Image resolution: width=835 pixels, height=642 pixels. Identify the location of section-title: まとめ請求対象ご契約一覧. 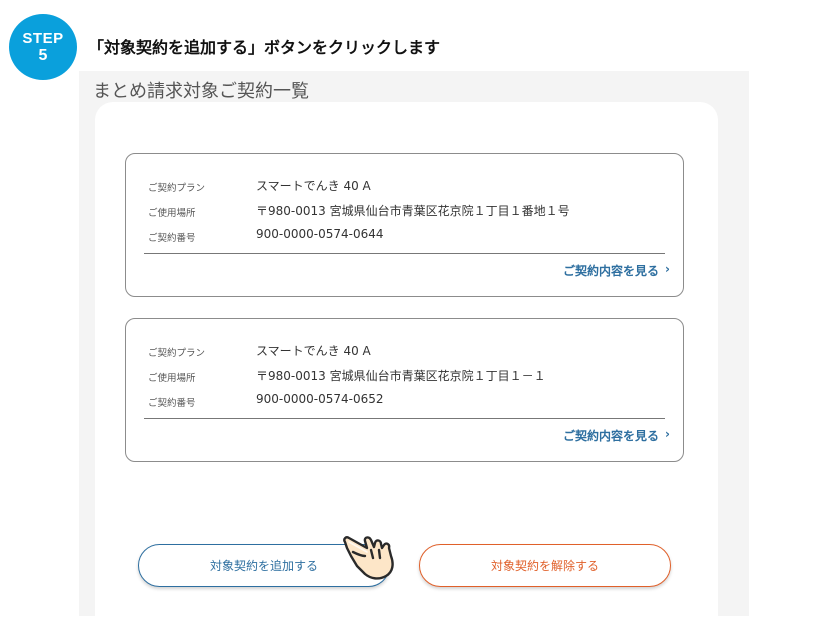
(201, 91).